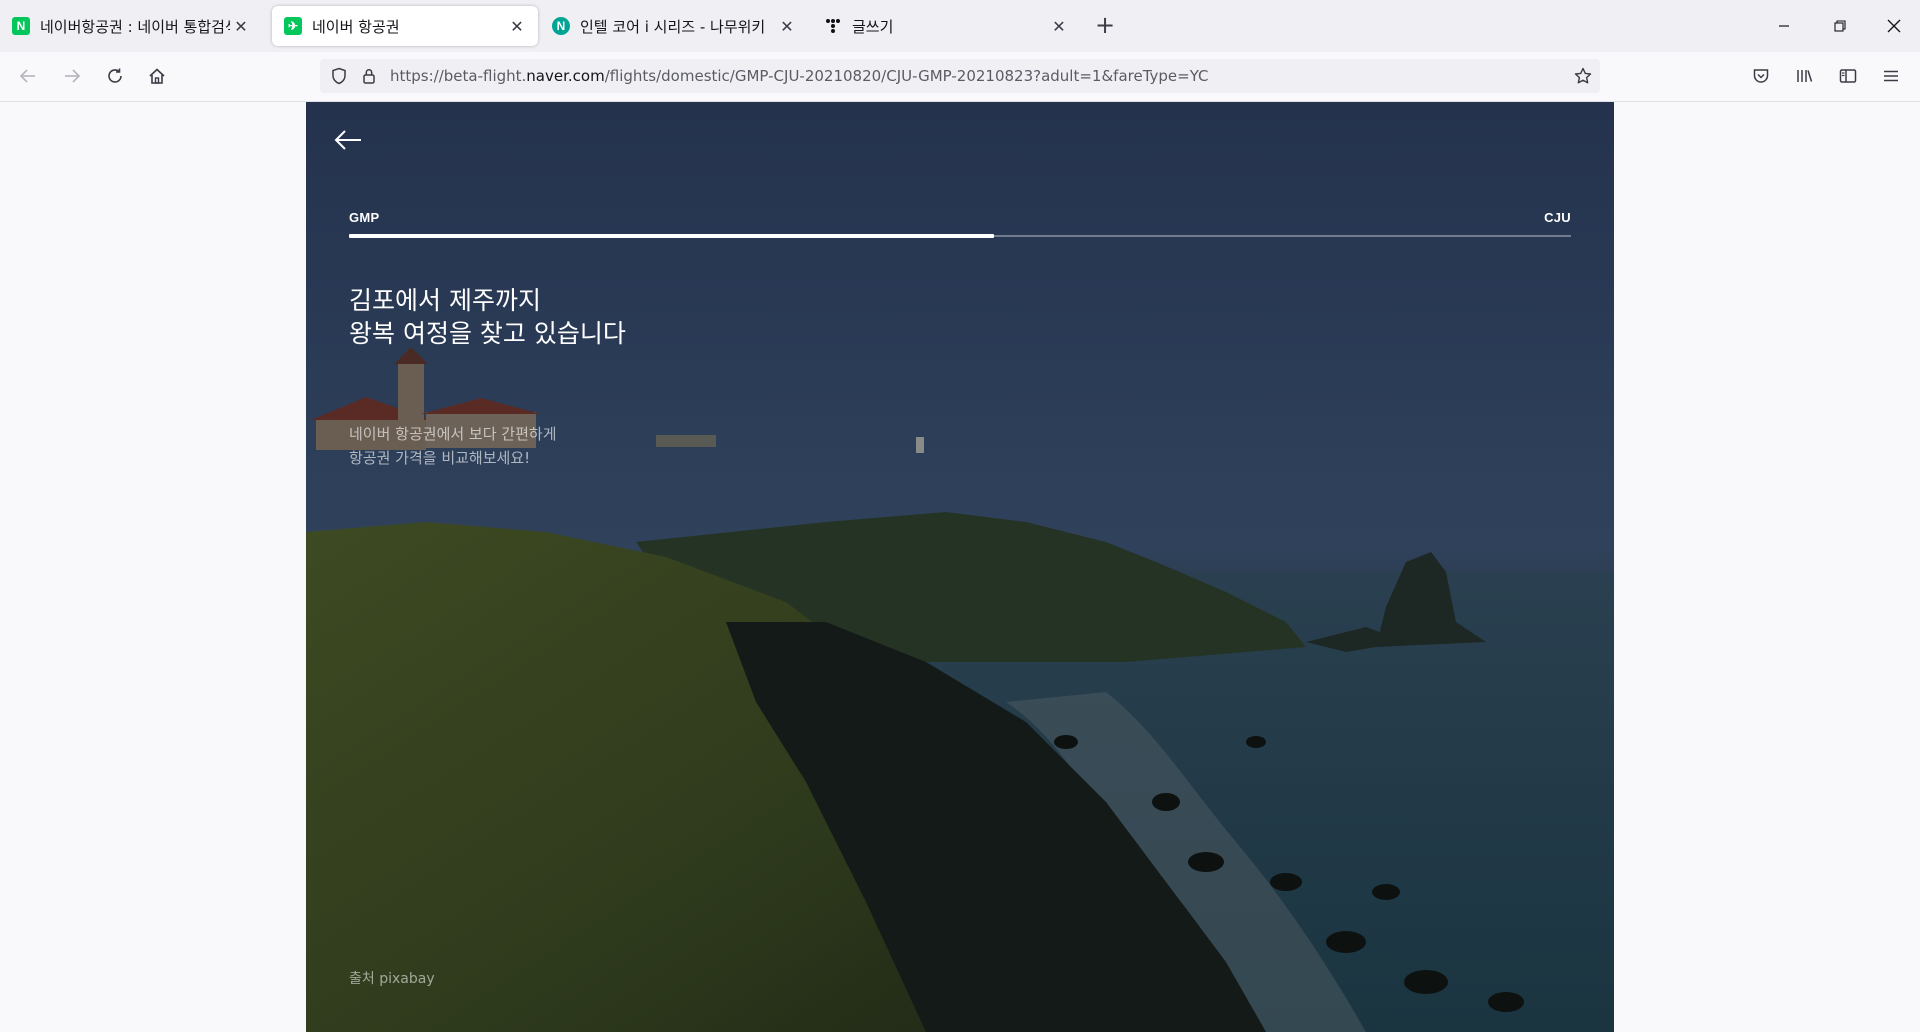  What do you see at coordinates (339, 76) in the screenshot?
I see `shield-icon` at bounding box center [339, 76].